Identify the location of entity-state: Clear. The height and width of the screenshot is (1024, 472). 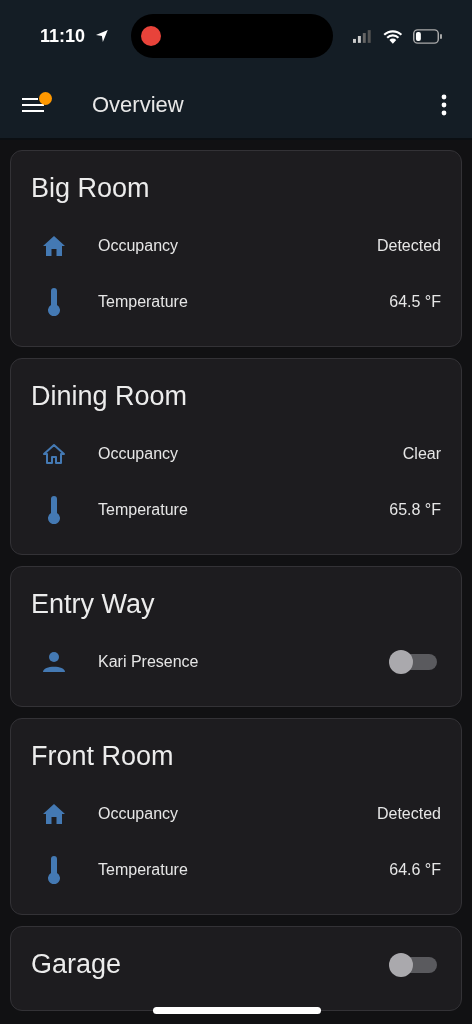
(421, 454).